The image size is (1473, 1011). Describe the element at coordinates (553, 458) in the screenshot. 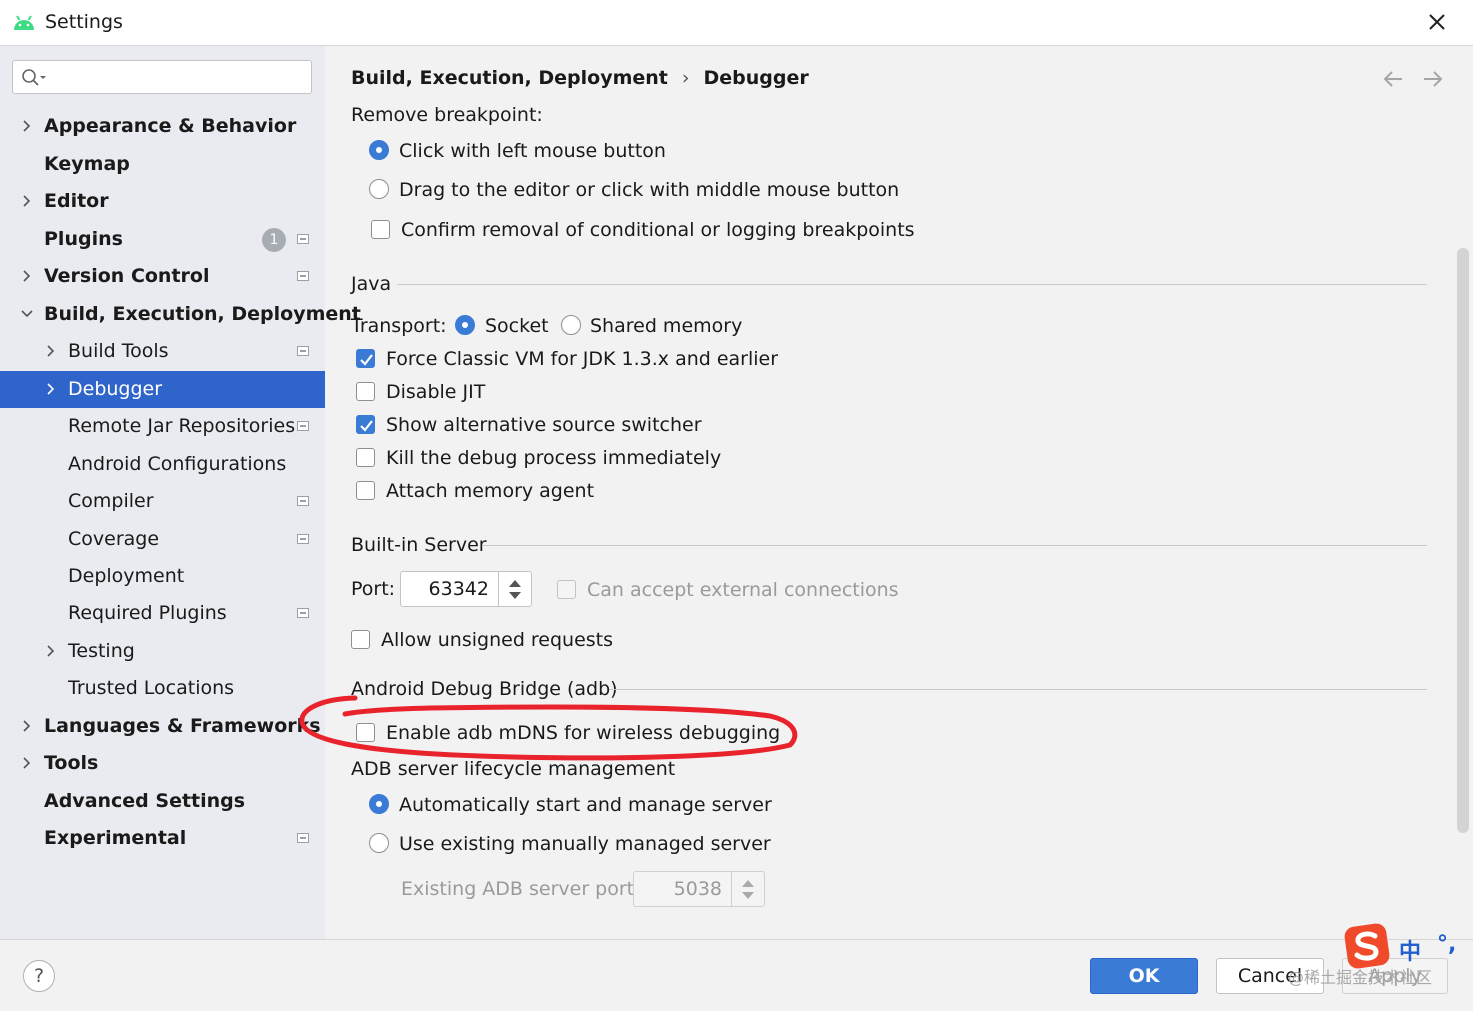

I see `checkbox-label: Kill the debug process immediately` at that location.